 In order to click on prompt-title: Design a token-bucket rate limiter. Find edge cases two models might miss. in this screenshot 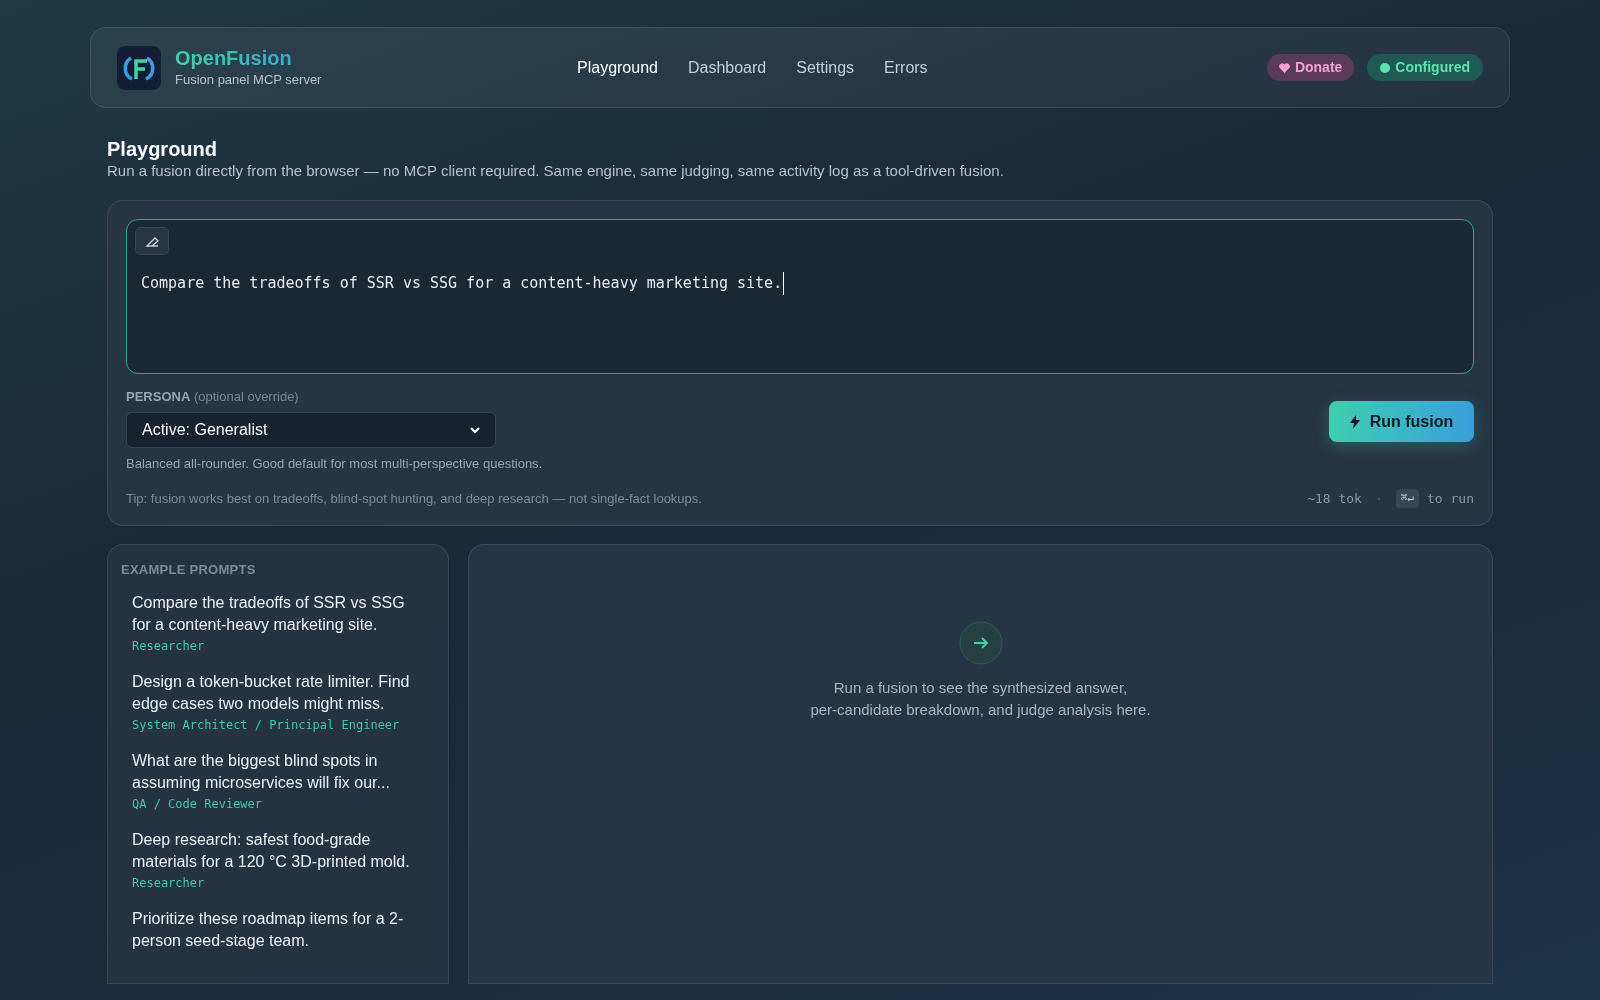, I will do `click(271, 692)`.